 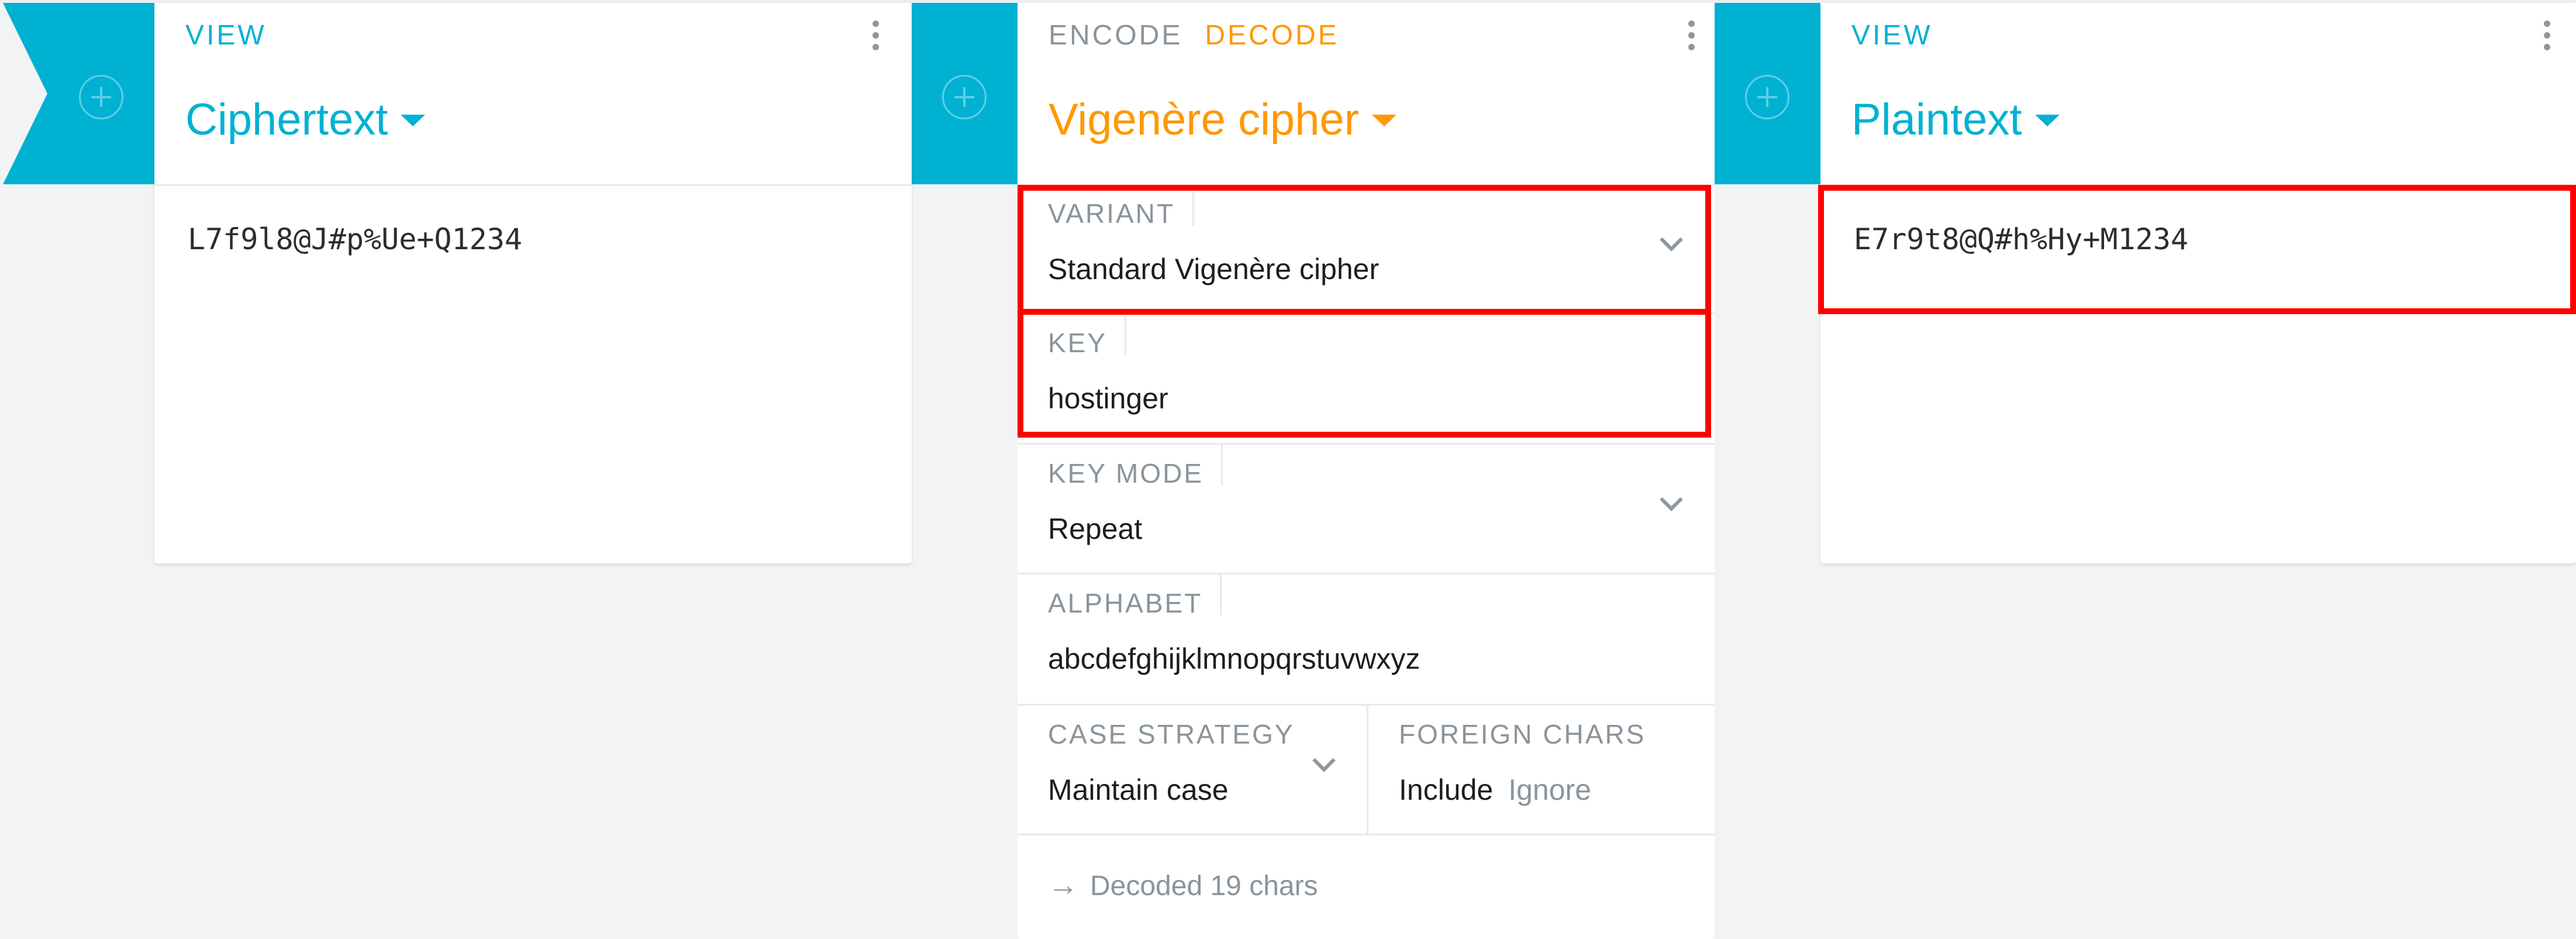 I want to click on foreign-chars-field: FOREIGN CHARS Include Ignore, so click(x=1541, y=770).